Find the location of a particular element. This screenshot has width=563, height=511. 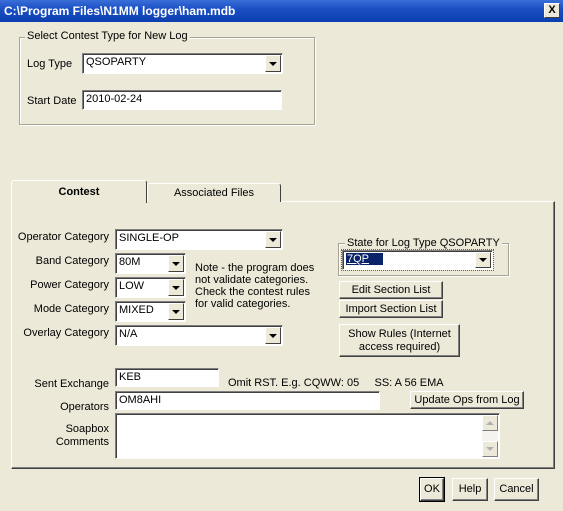

help-label: Help is located at coordinates (470, 489).